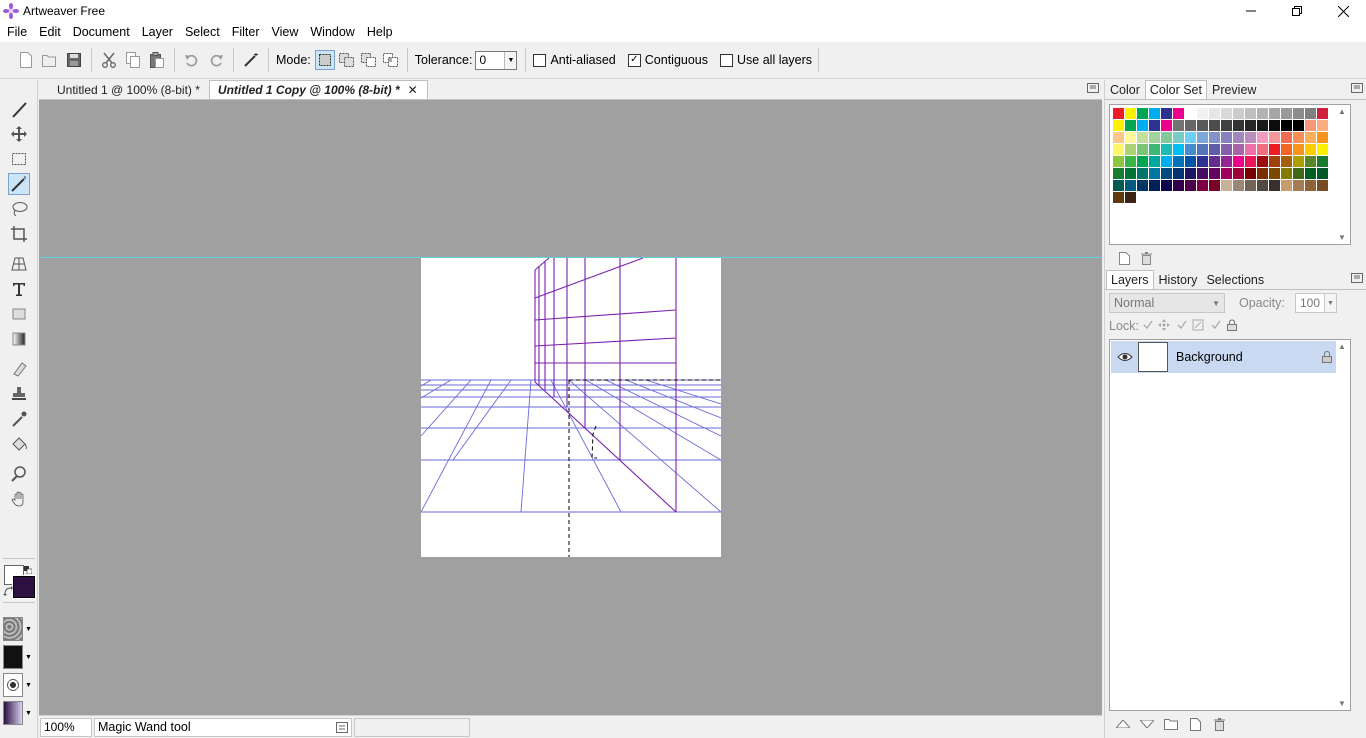 This screenshot has height=738, width=1366. I want to click on mode-add-selection-button, so click(347, 60).